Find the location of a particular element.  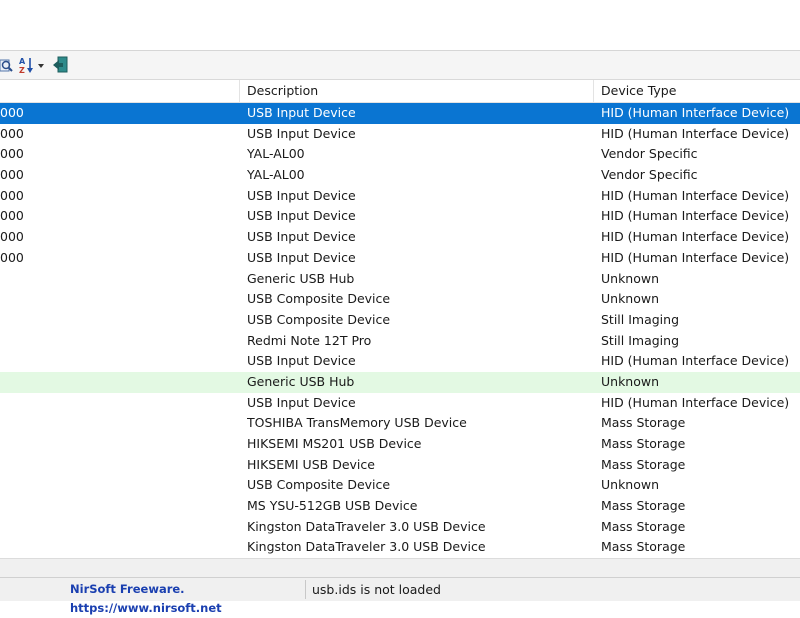

column-header-device-type: Device Type is located at coordinates (697, 91).